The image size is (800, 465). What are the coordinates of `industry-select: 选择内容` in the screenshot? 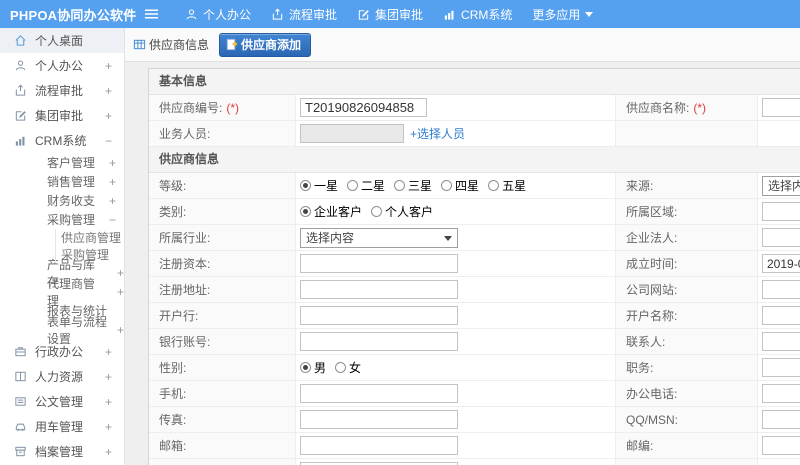 It's located at (379, 237).